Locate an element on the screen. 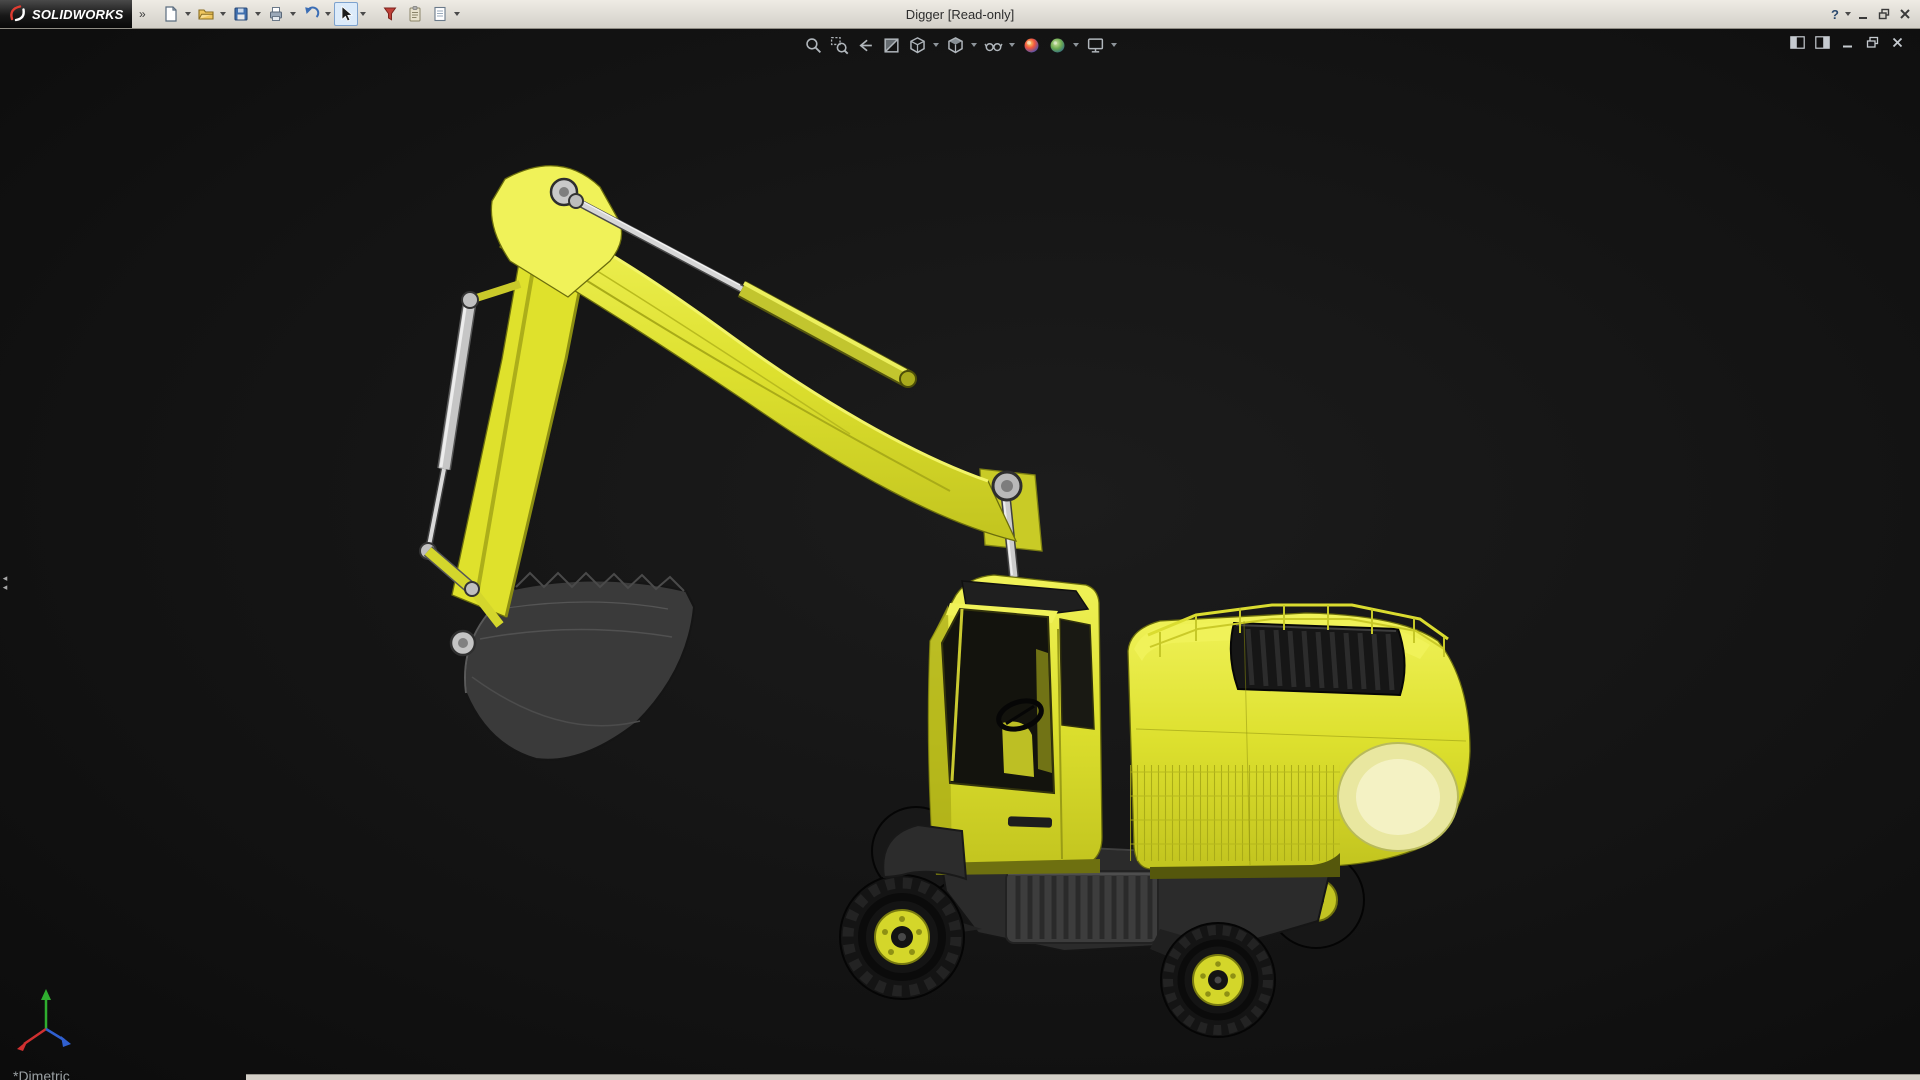 This screenshot has height=1080, width=1920. options-sheet-dropdown is located at coordinates (457, 14).